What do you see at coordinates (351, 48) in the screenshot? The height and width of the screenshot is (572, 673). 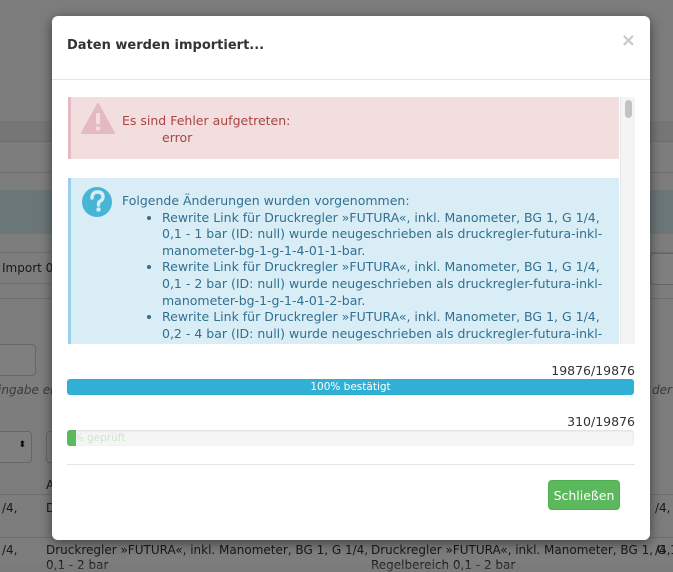 I see `modal-header: Daten werden importiert... ×` at bounding box center [351, 48].